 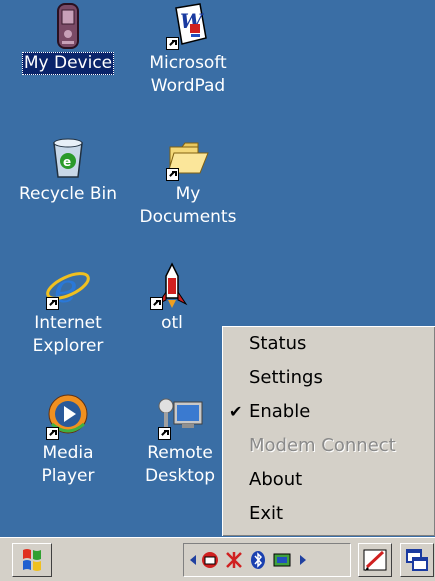 What do you see at coordinates (68, 63) in the screenshot?
I see `desktop-icon-label: My Device` at bounding box center [68, 63].